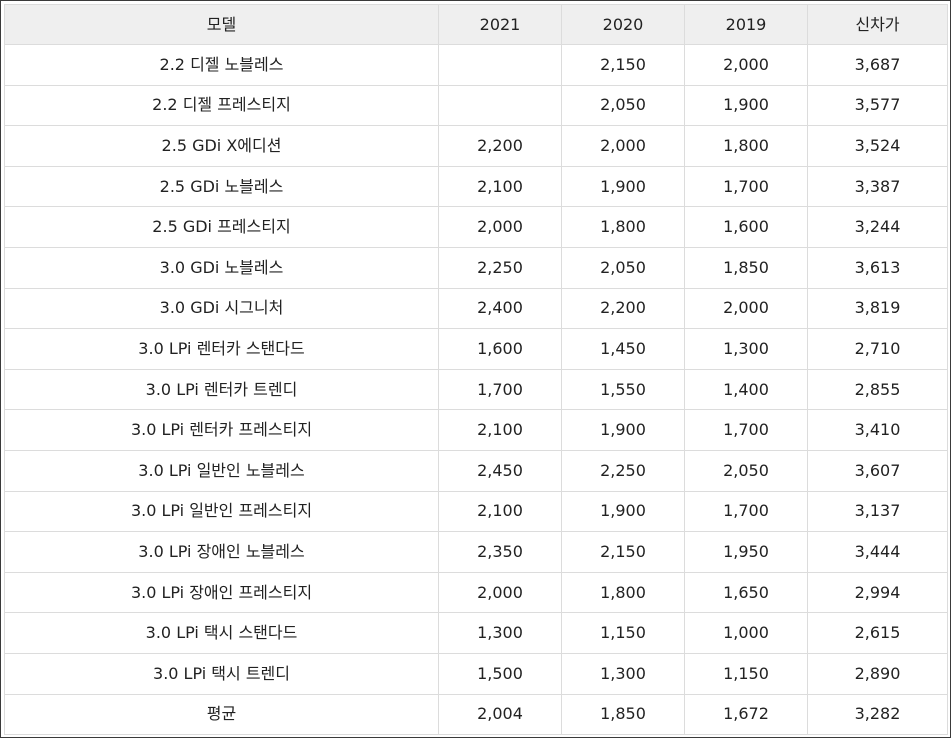 The image size is (951, 738). What do you see at coordinates (221, 65) in the screenshot?
I see `model-cell: 2.2 디젤 노블레스` at bounding box center [221, 65].